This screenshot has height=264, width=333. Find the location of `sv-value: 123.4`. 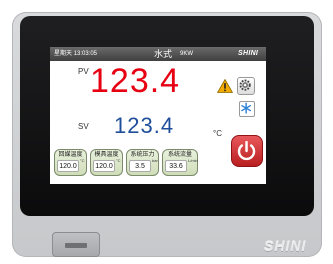

sv-value: 123.4 is located at coordinates (144, 126).